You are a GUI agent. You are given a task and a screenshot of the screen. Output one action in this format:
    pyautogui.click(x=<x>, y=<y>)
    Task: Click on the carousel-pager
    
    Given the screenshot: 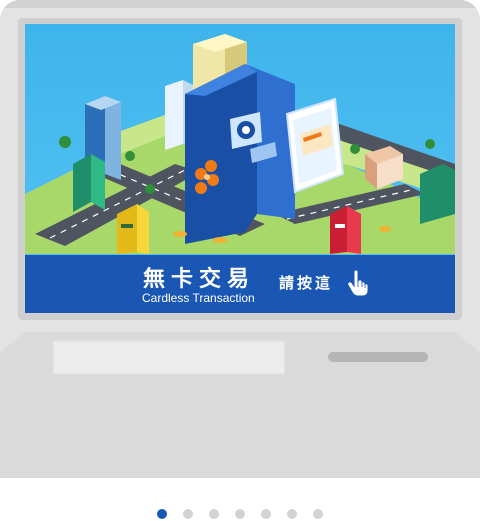 What is the action you would take?
    pyautogui.click(x=240, y=515)
    